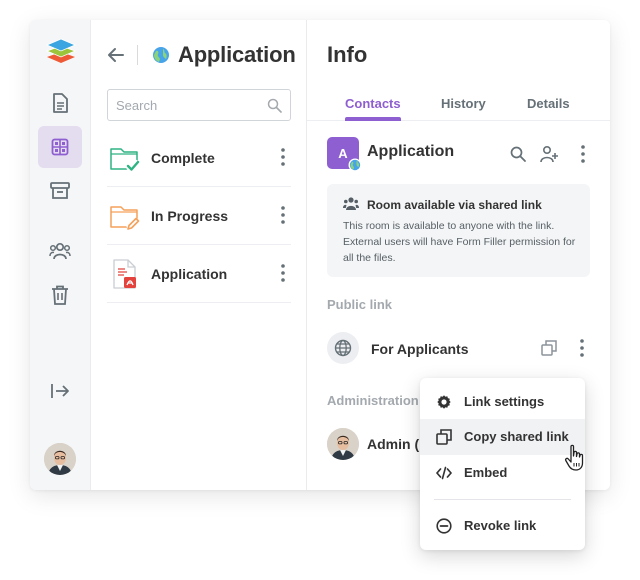 This screenshot has height=580, width=640. I want to click on gear-icon, so click(444, 402).